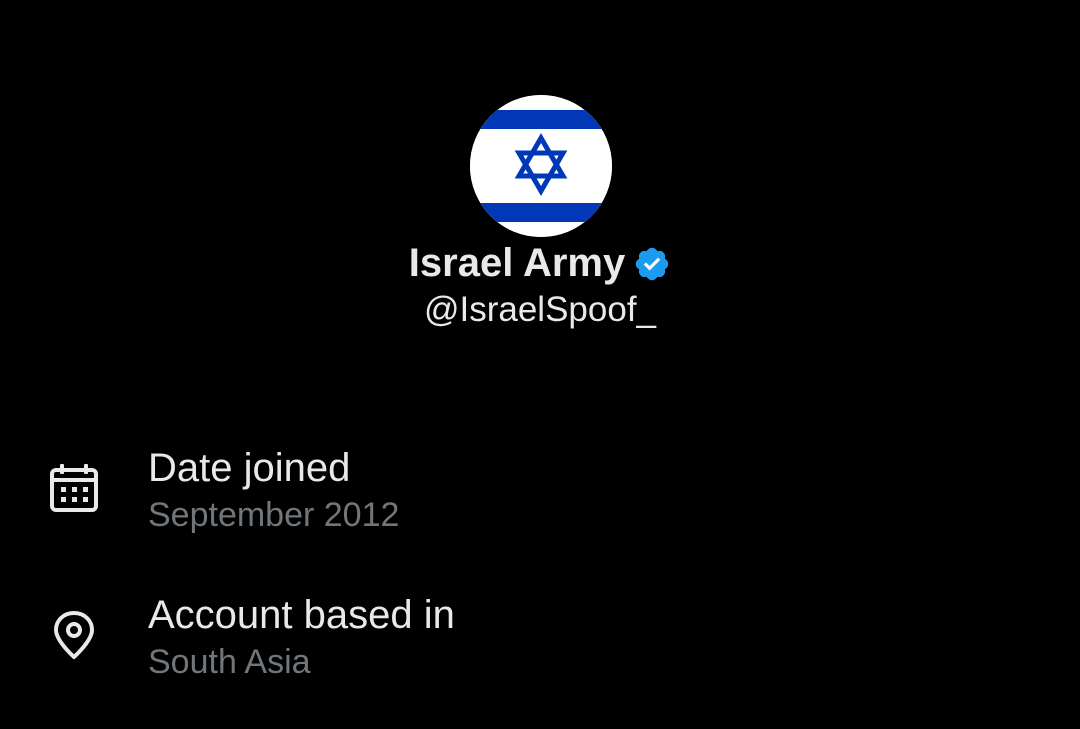  What do you see at coordinates (249, 468) in the screenshot?
I see `date-joined-label: Date joined` at bounding box center [249, 468].